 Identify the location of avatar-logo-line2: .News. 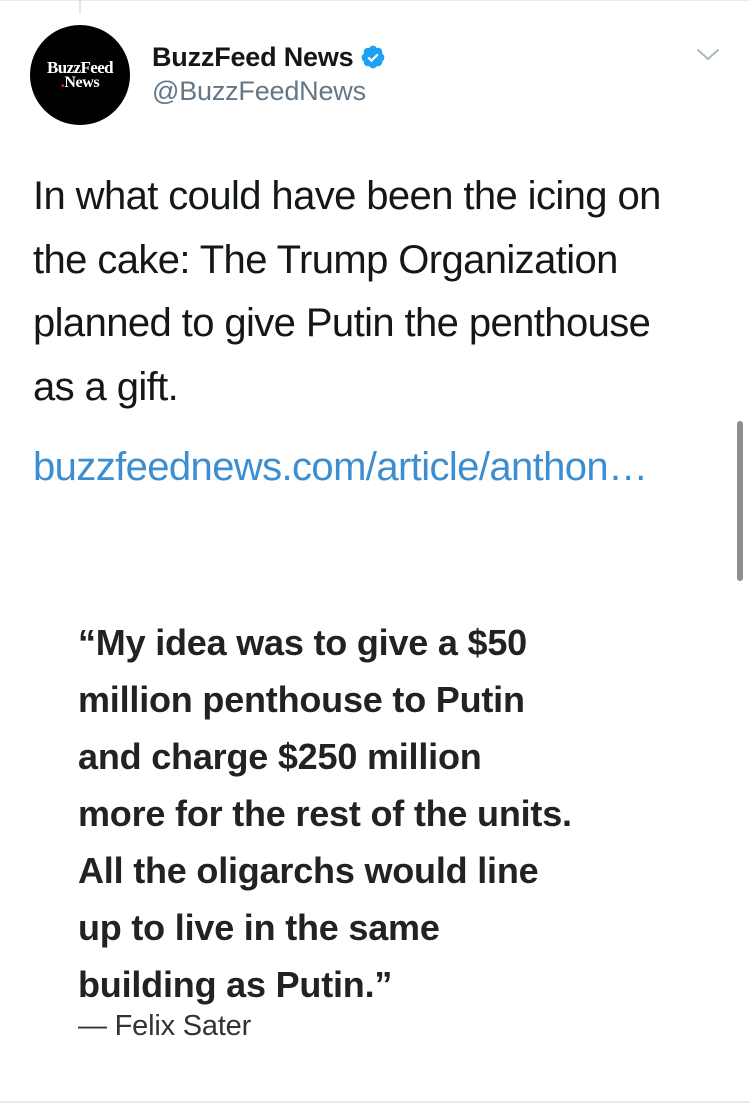
(80, 82).